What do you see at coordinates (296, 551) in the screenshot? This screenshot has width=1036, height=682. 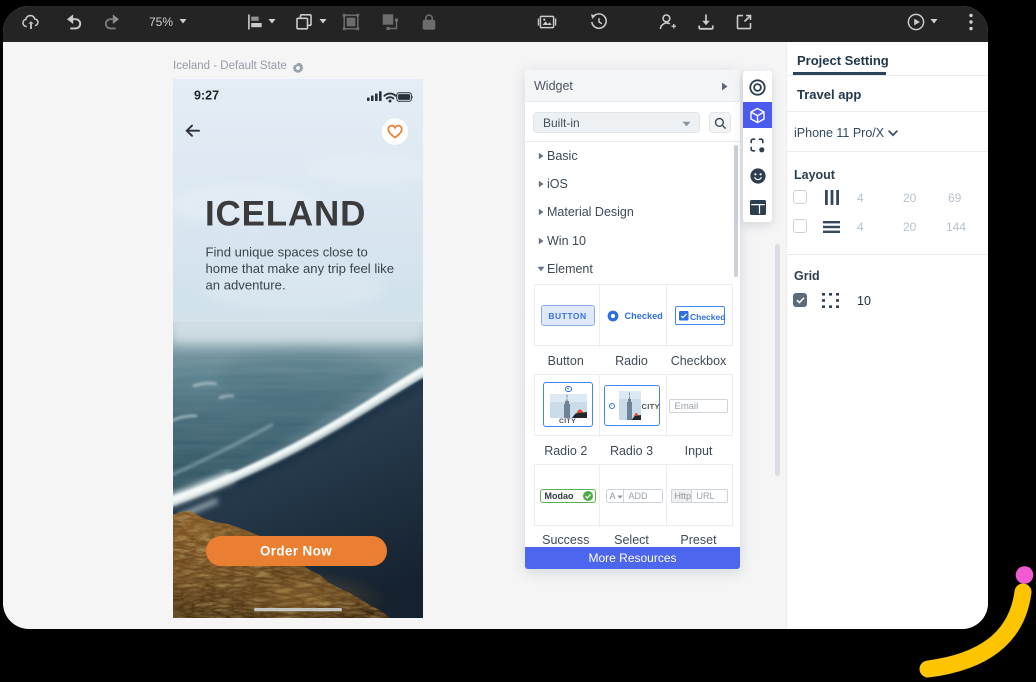 I see `svg-text: Order Now` at bounding box center [296, 551].